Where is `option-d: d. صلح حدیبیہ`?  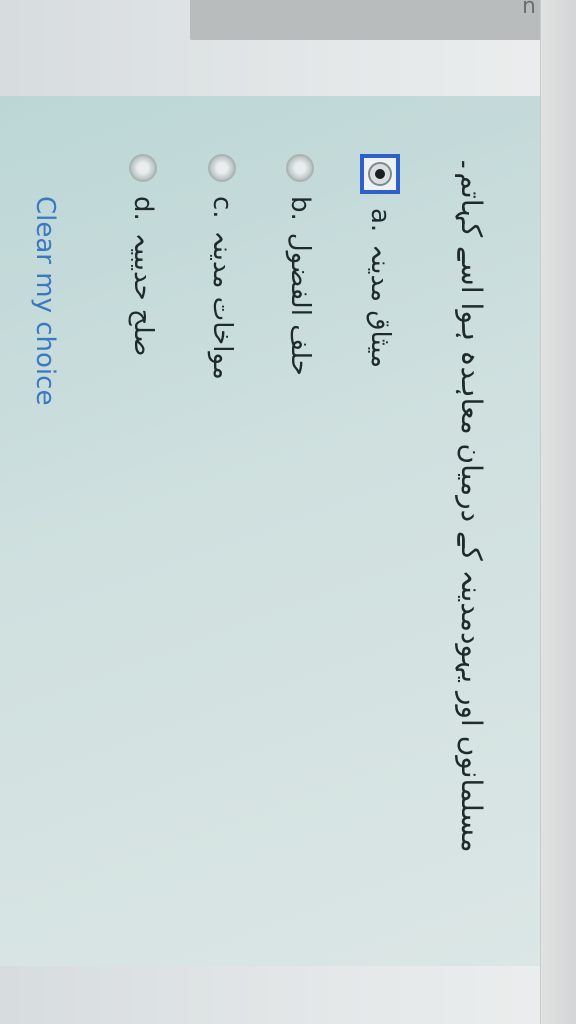 option-d: d. صلح حدیبیہ is located at coordinates (143, 255).